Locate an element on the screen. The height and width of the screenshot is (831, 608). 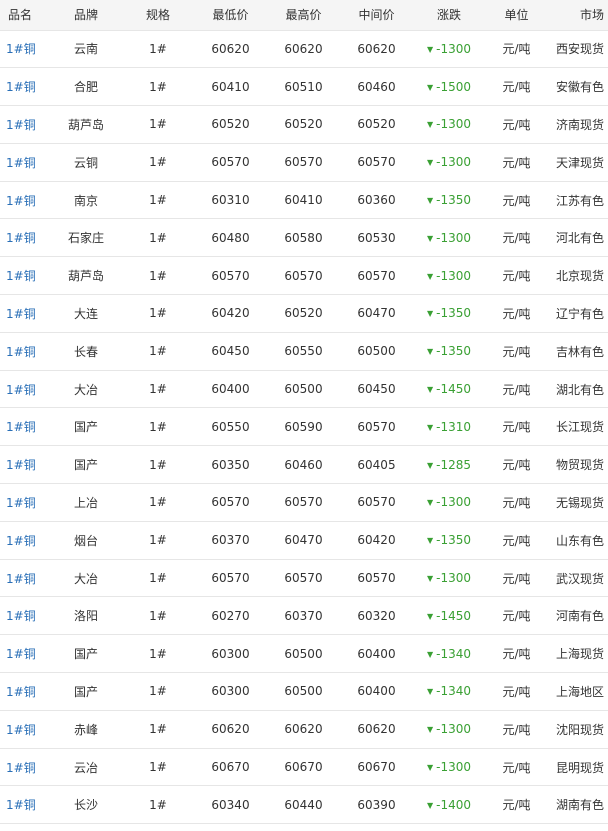
cell-mid-price: 60420 is located at coordinates (376, 540).